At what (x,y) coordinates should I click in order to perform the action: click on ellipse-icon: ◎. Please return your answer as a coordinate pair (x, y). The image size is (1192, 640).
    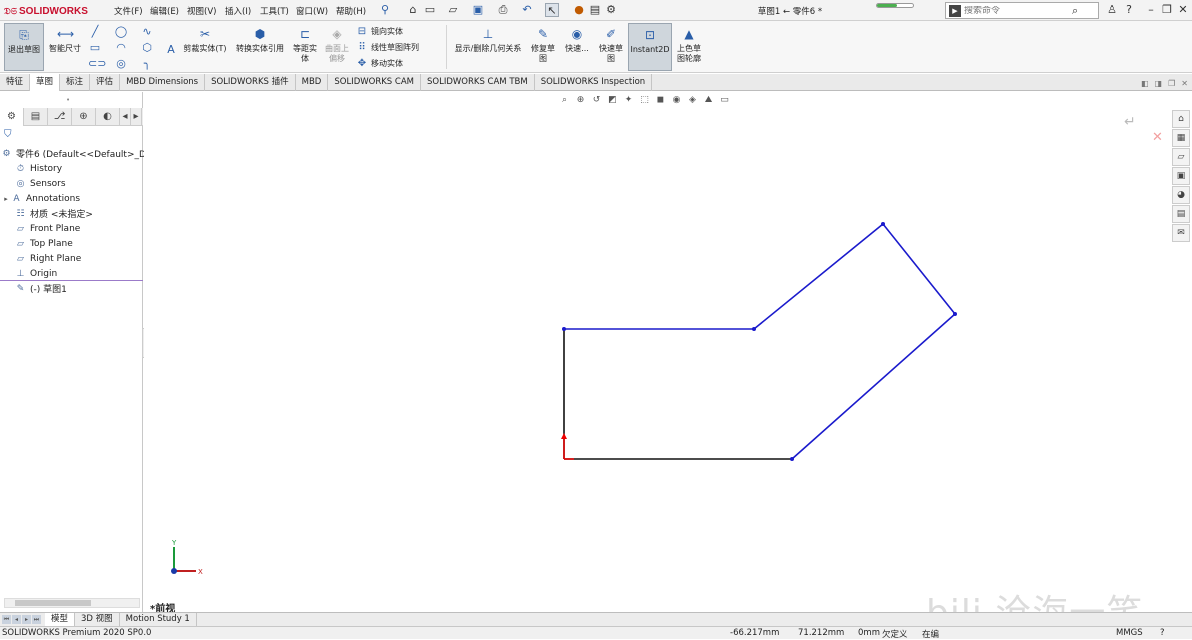
    Looking at the image, I should click on (121, 64).